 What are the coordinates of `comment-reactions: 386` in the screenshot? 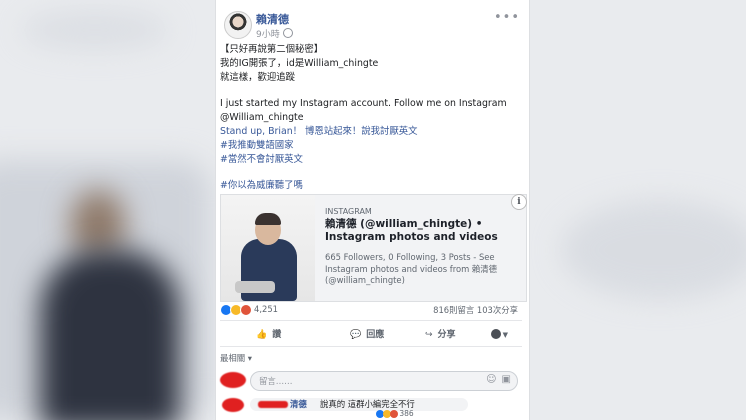 It's located at (395, 413).